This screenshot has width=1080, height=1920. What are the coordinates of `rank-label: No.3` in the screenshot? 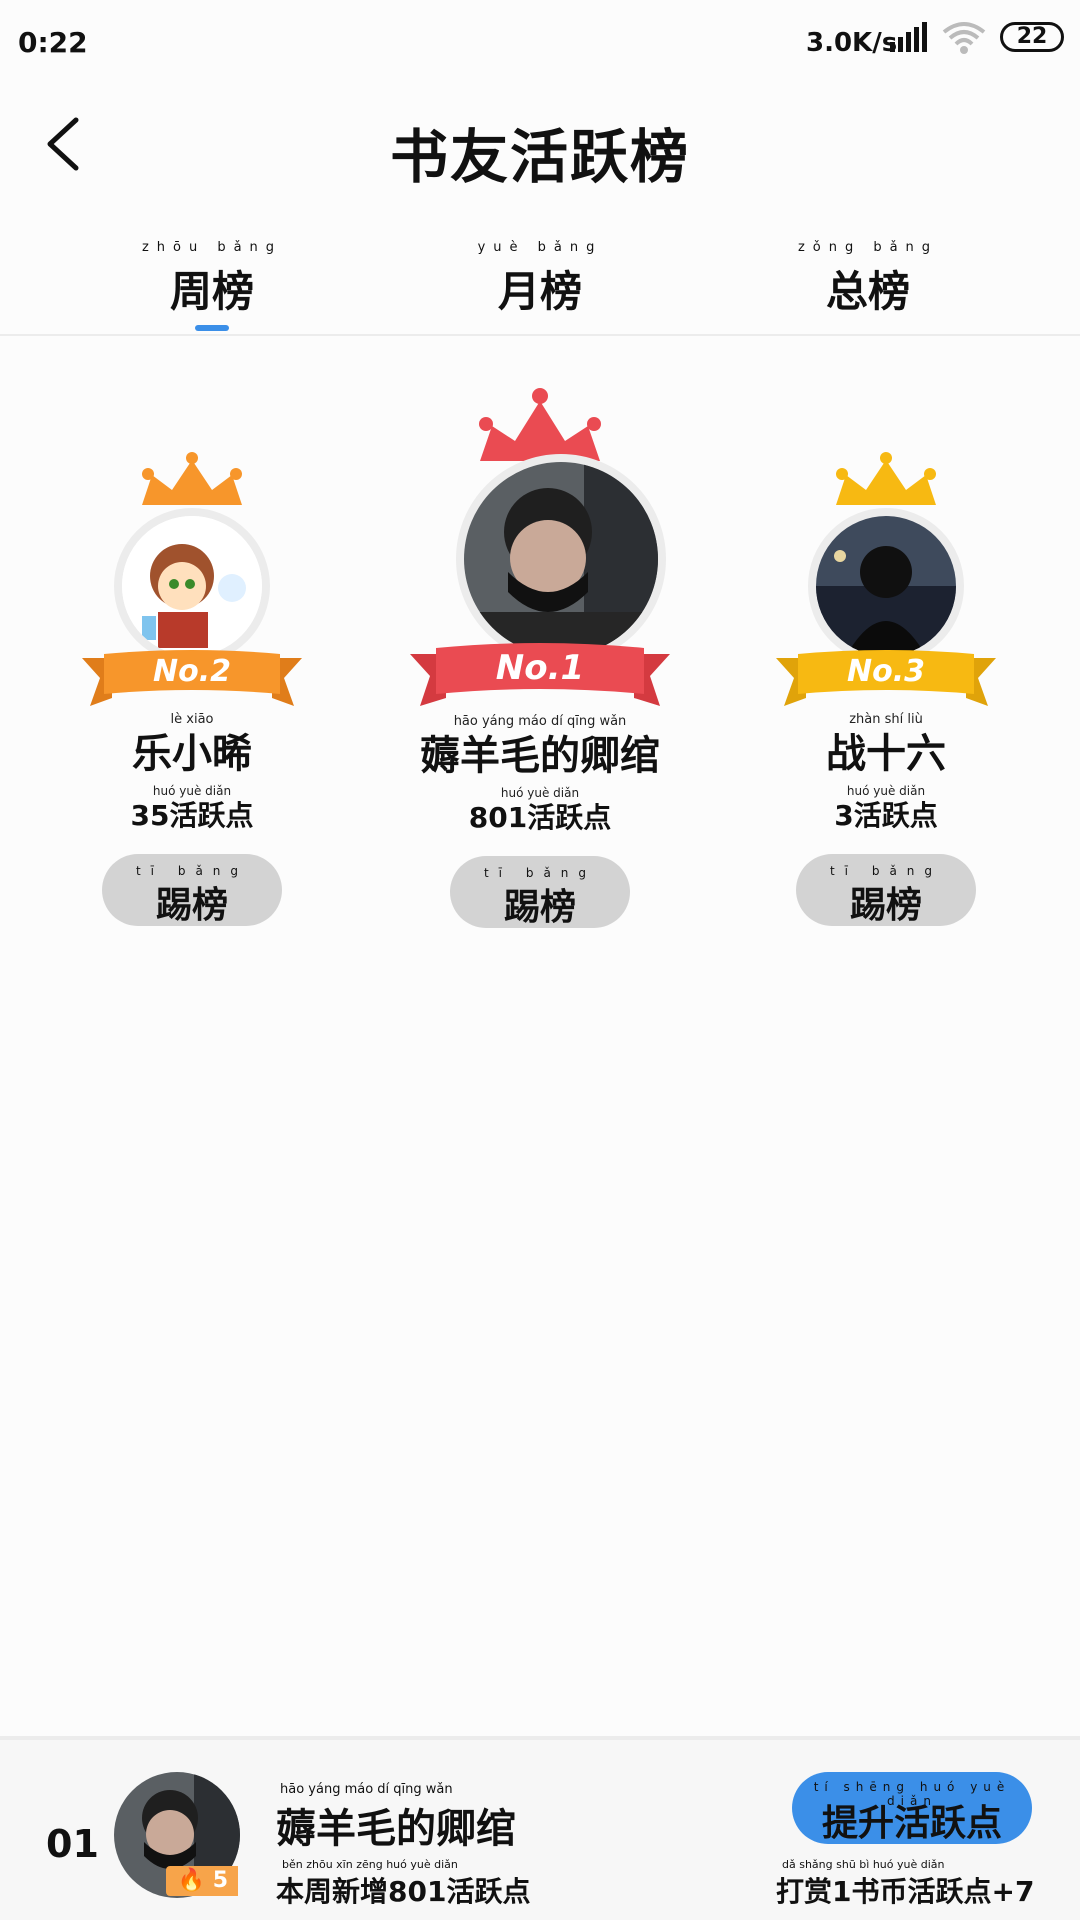 It's located at (886, 671).